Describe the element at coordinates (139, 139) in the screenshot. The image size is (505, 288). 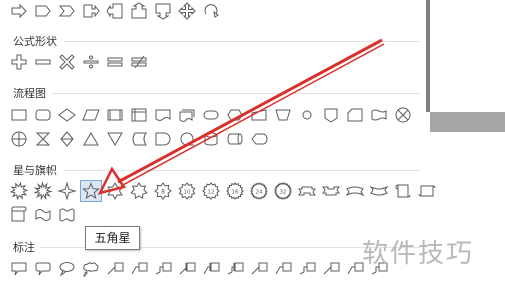
I see `stored-data-shape-button` at that location.